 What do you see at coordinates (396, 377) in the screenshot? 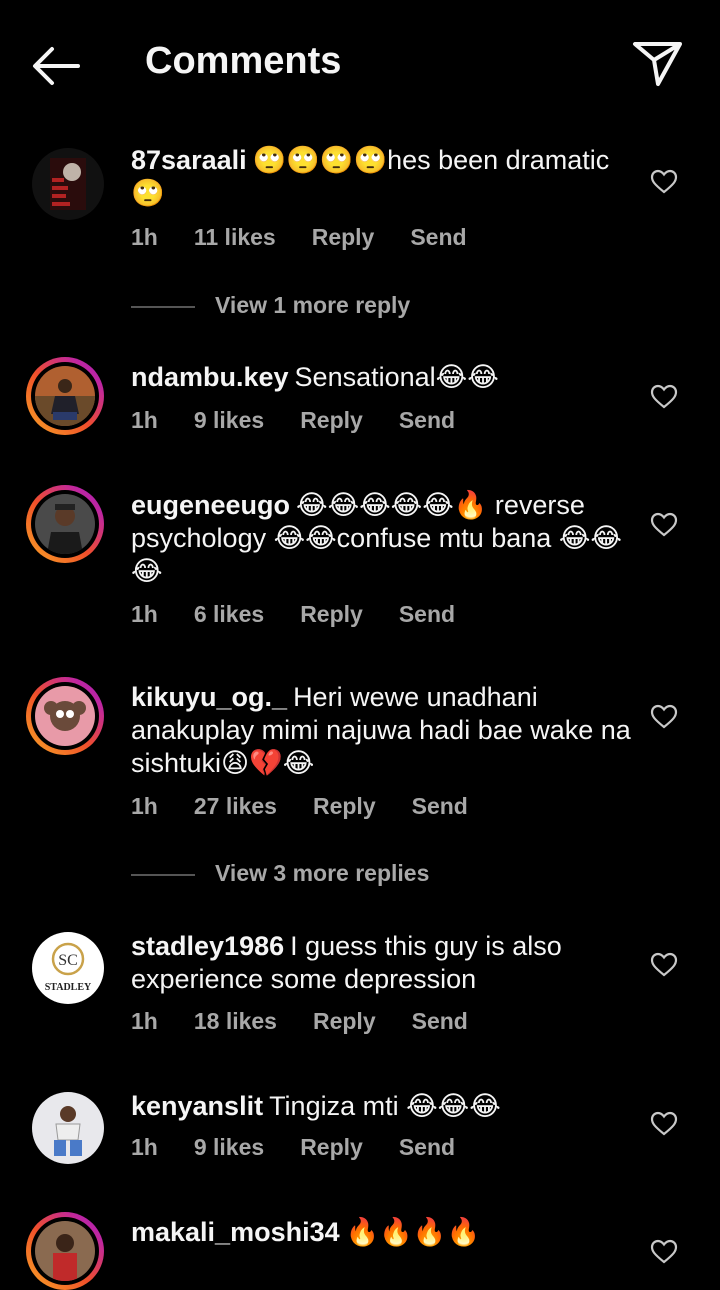
I see `comment-text: Sensational😂😂` at bounding box center [396, 377].